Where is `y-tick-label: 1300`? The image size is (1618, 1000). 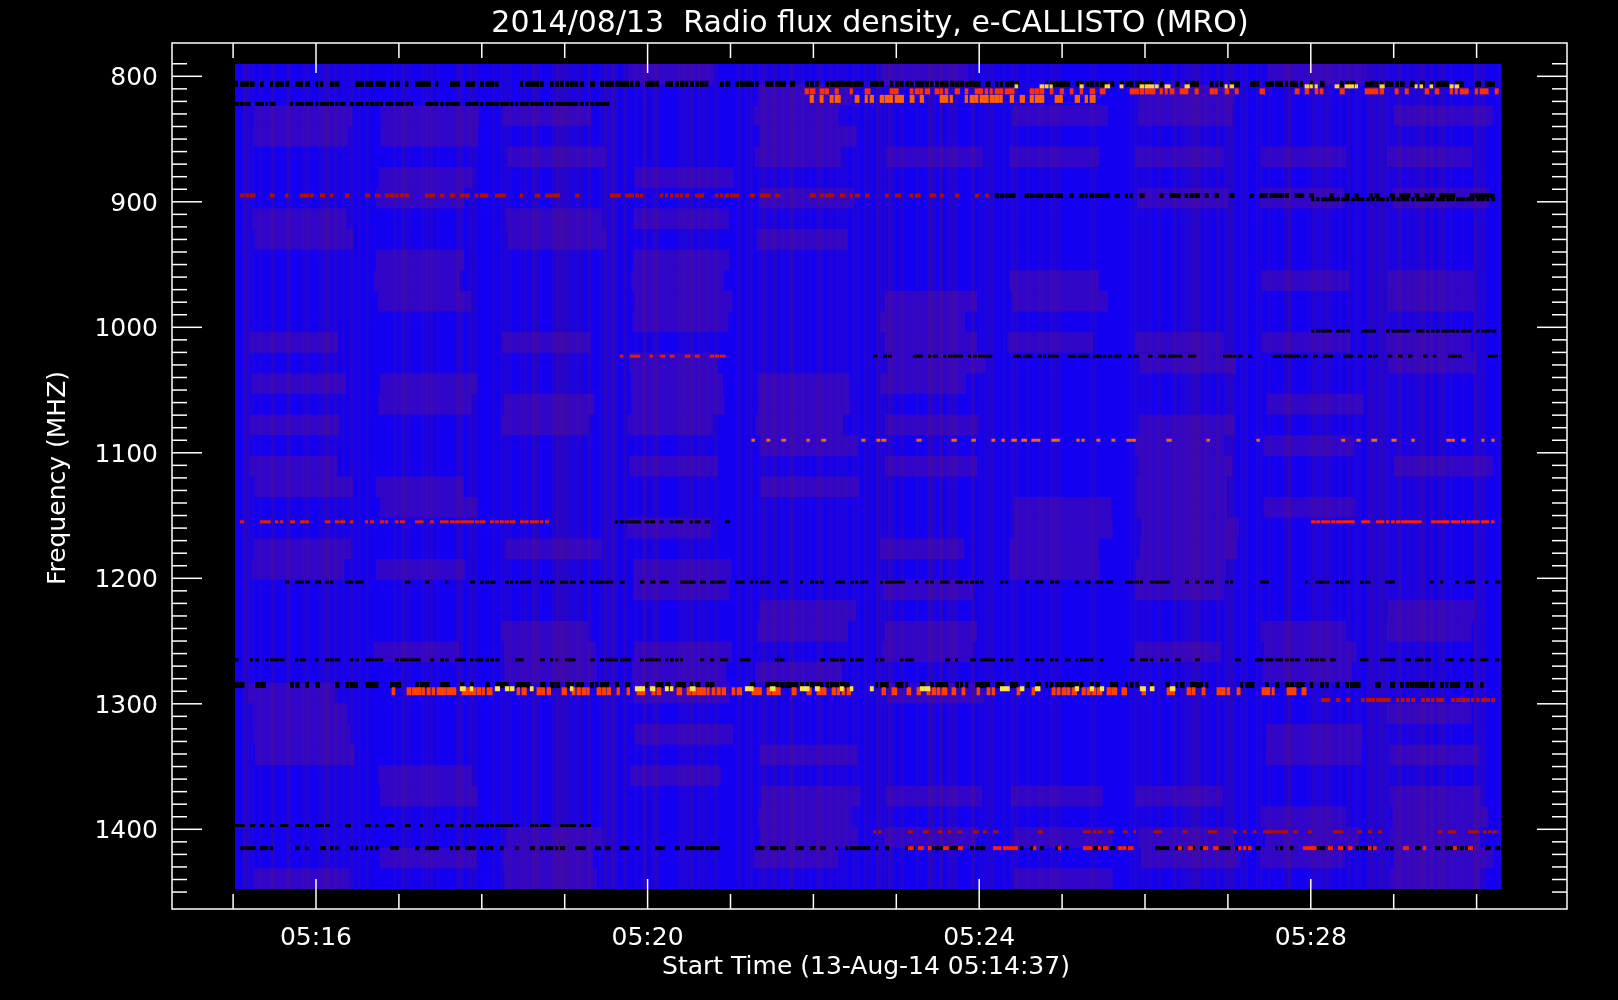 y-tick-label: 1300 is located at coordinates (126, 704).